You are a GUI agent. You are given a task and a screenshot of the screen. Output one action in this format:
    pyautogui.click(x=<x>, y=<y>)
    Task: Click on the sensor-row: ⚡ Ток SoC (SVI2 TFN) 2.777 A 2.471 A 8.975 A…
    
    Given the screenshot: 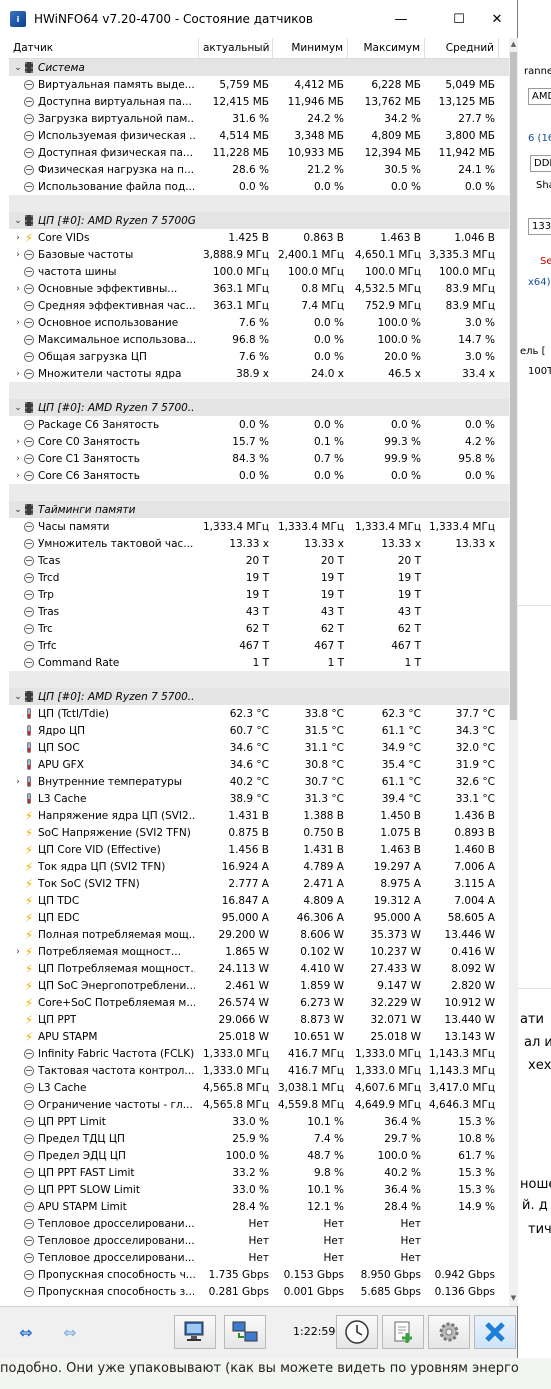 What is the action you would take?
    pyautogui.click(x=259, y=883)
    